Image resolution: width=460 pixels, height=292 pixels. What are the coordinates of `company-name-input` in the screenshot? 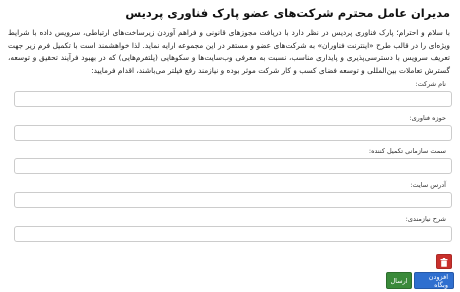 It's located at (233, 99).